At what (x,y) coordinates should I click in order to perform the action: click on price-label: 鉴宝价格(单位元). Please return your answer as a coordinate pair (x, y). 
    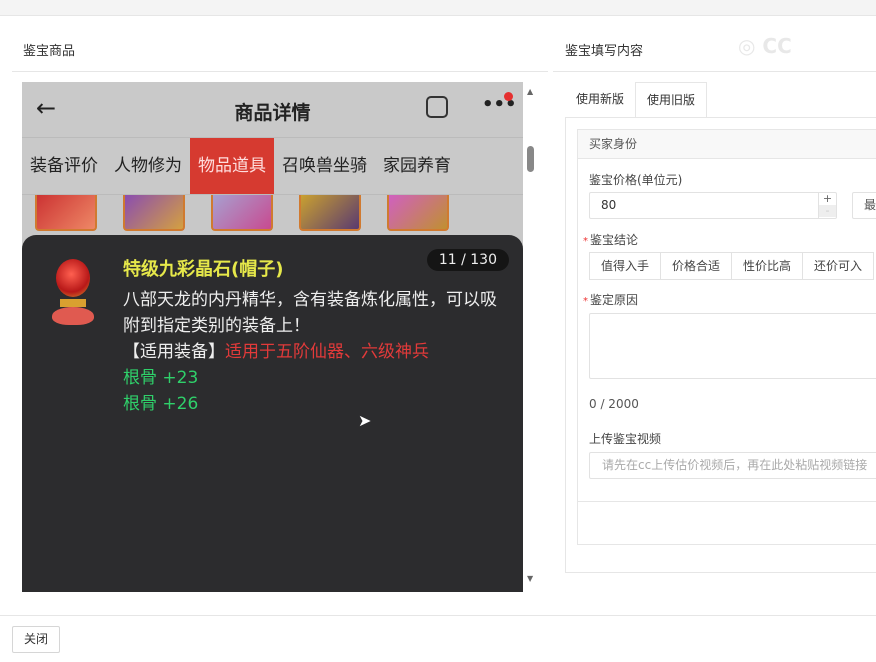
    Looking at the image, I should click on (636, 180).